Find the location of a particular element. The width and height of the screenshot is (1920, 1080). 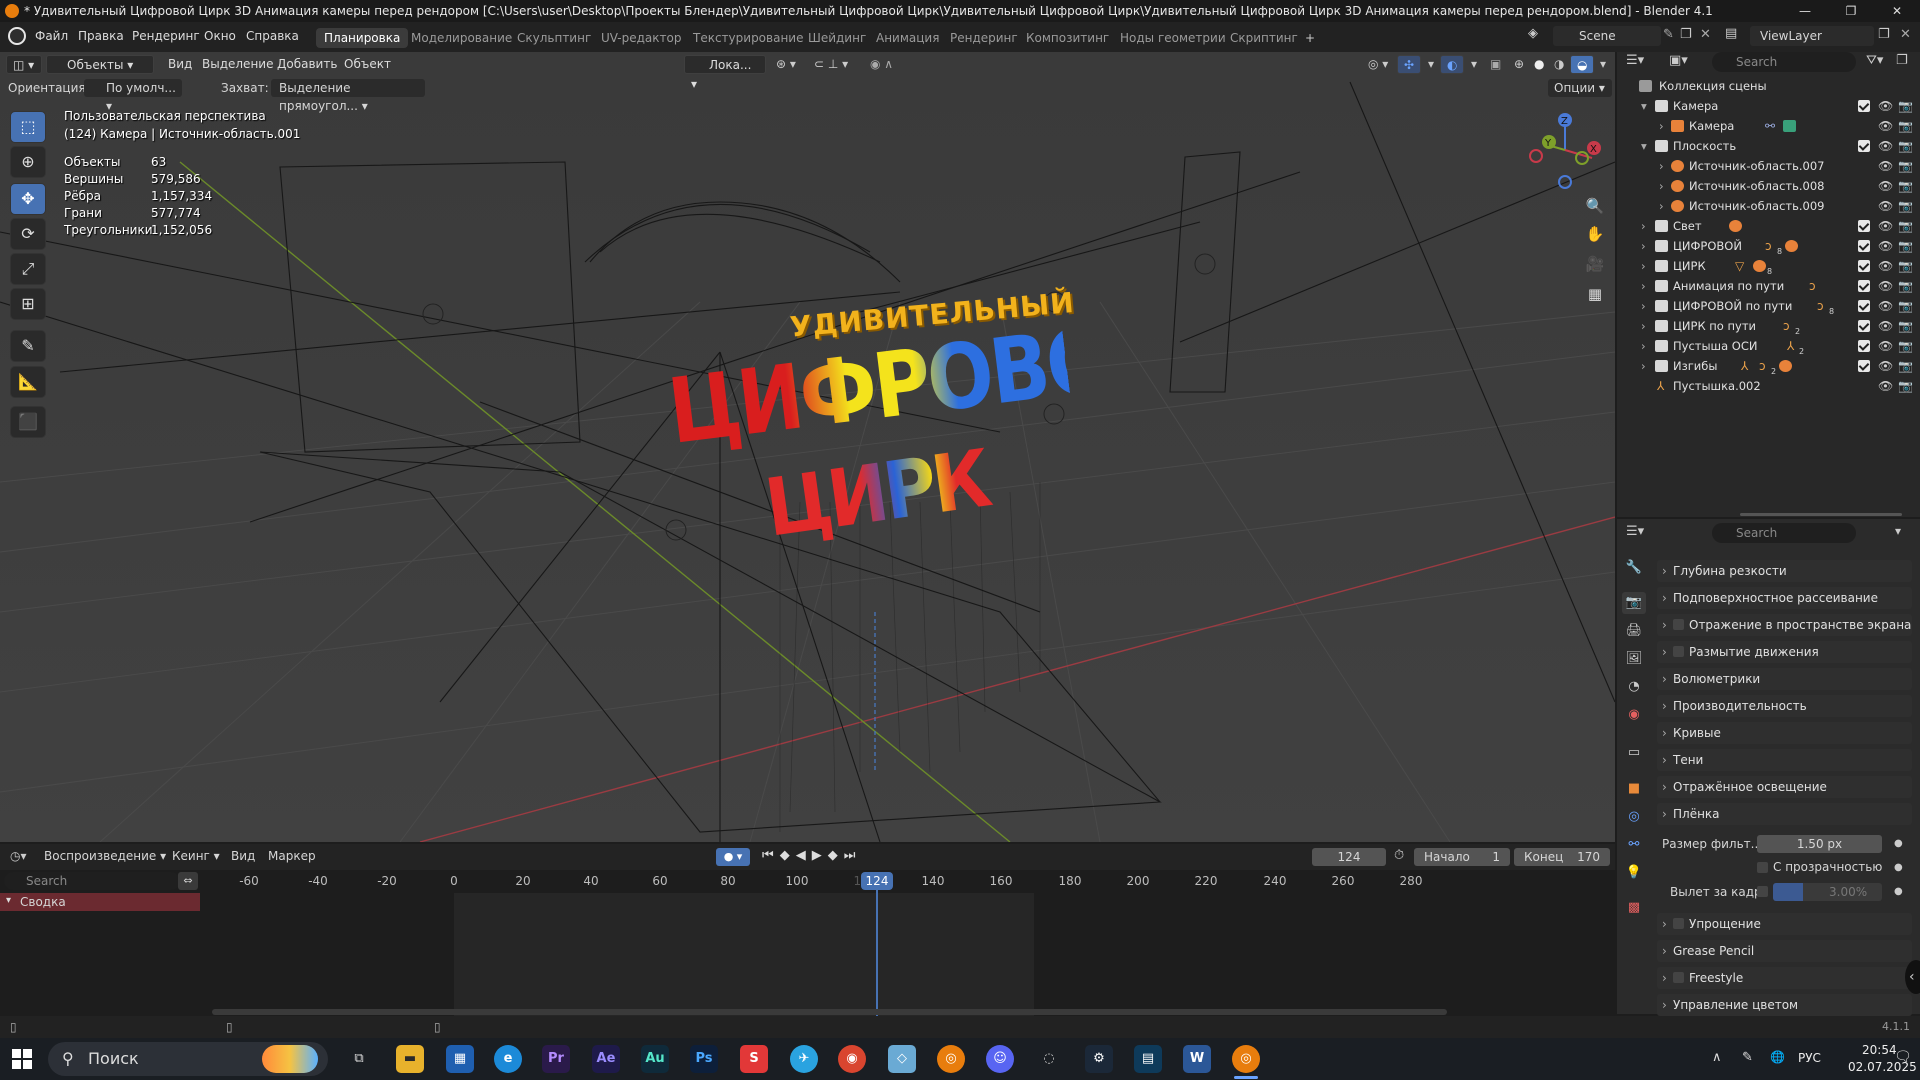

transform-pivot-selector: Лока... ▾ is located at coordinates (725, 73).